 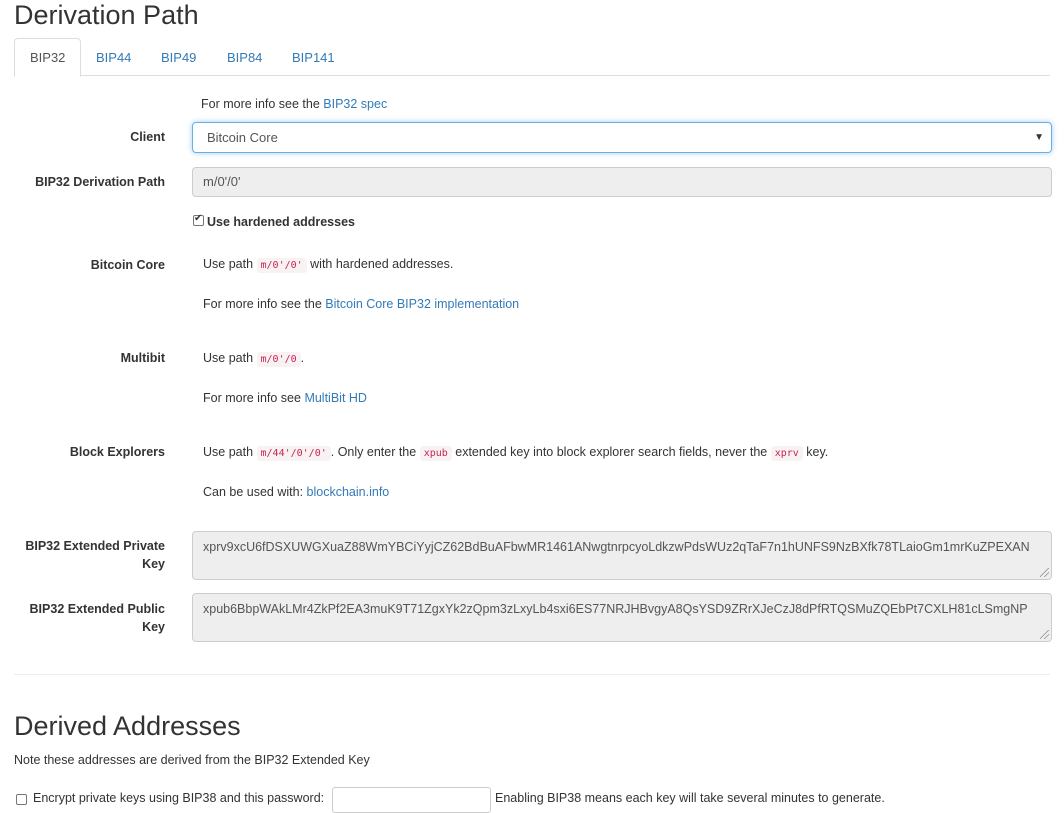 I want to click on multibit-label: Multibit, so click(x=142, y=358).